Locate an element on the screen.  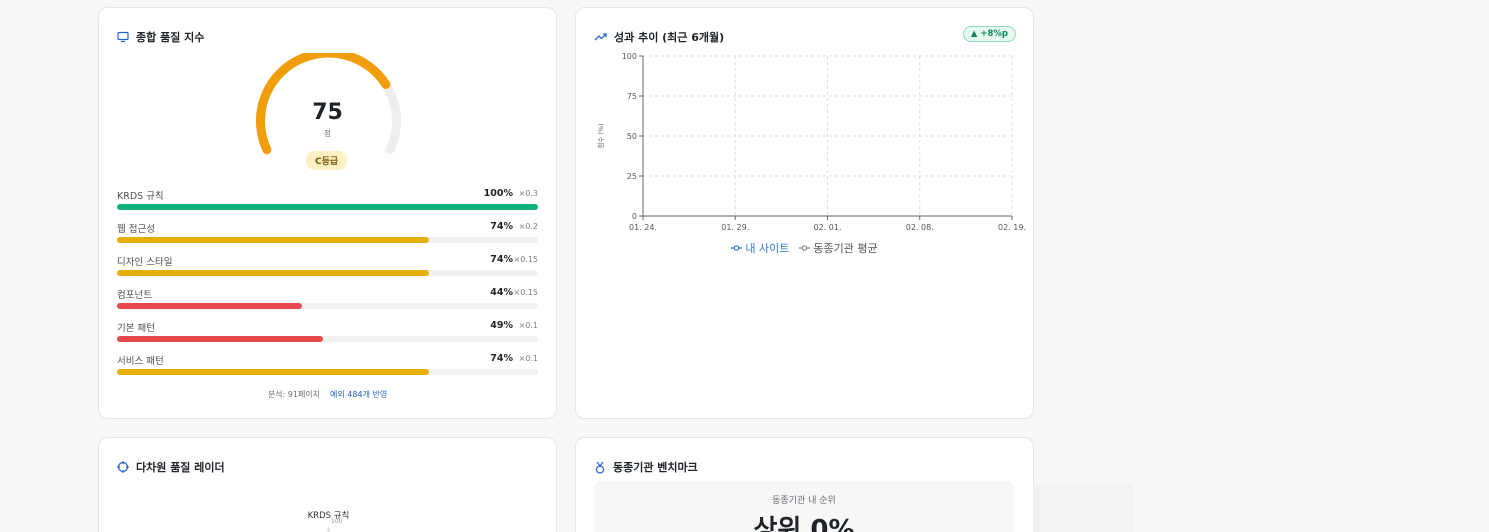
x-tick-label: 02. 08. is located at coordinates (920, 227).